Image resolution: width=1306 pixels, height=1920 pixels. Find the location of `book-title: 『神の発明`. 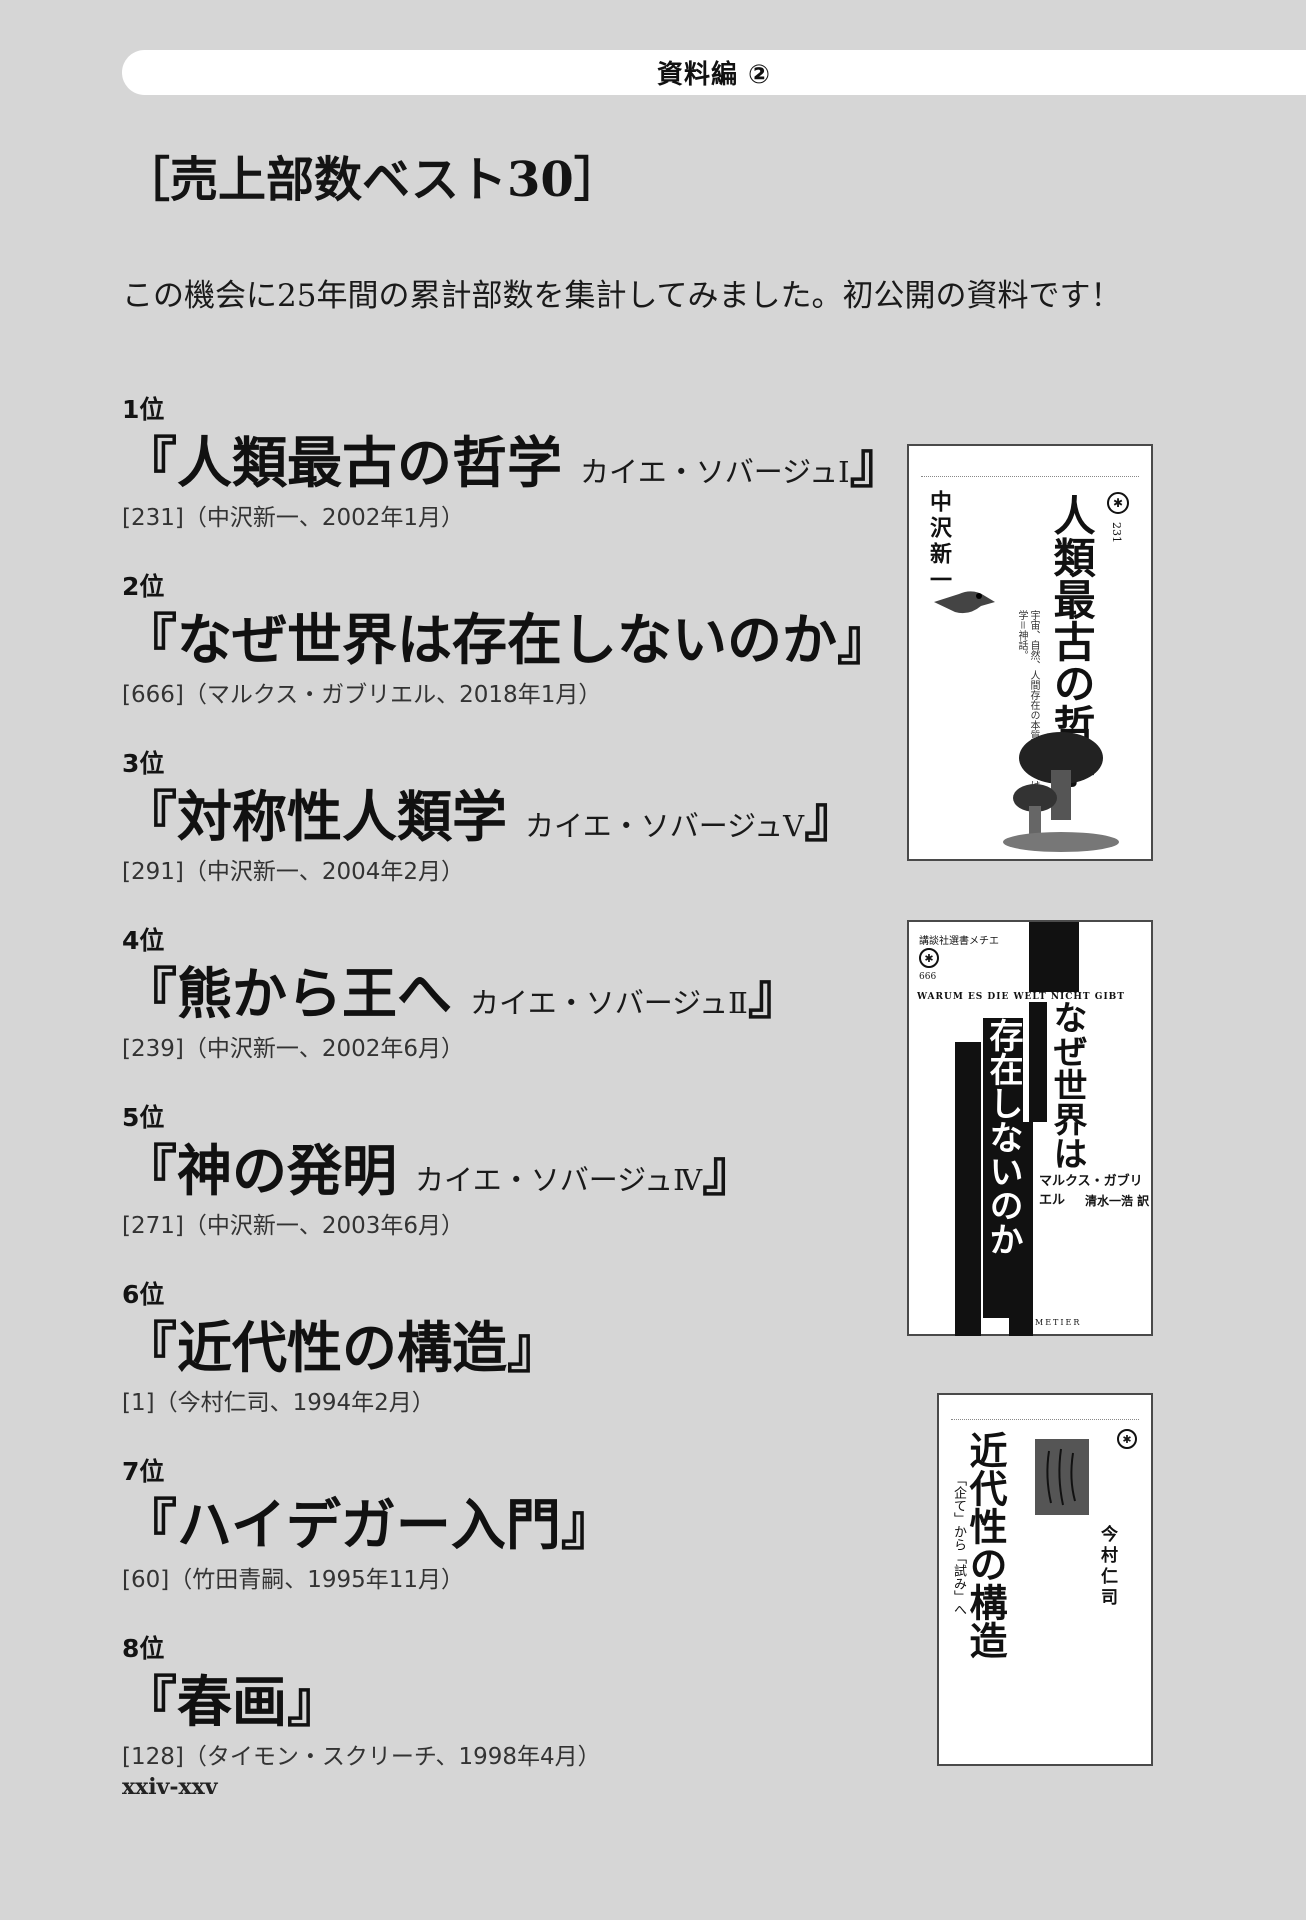

book-title: 『神の発明 is located at coordinates (260, 1170).